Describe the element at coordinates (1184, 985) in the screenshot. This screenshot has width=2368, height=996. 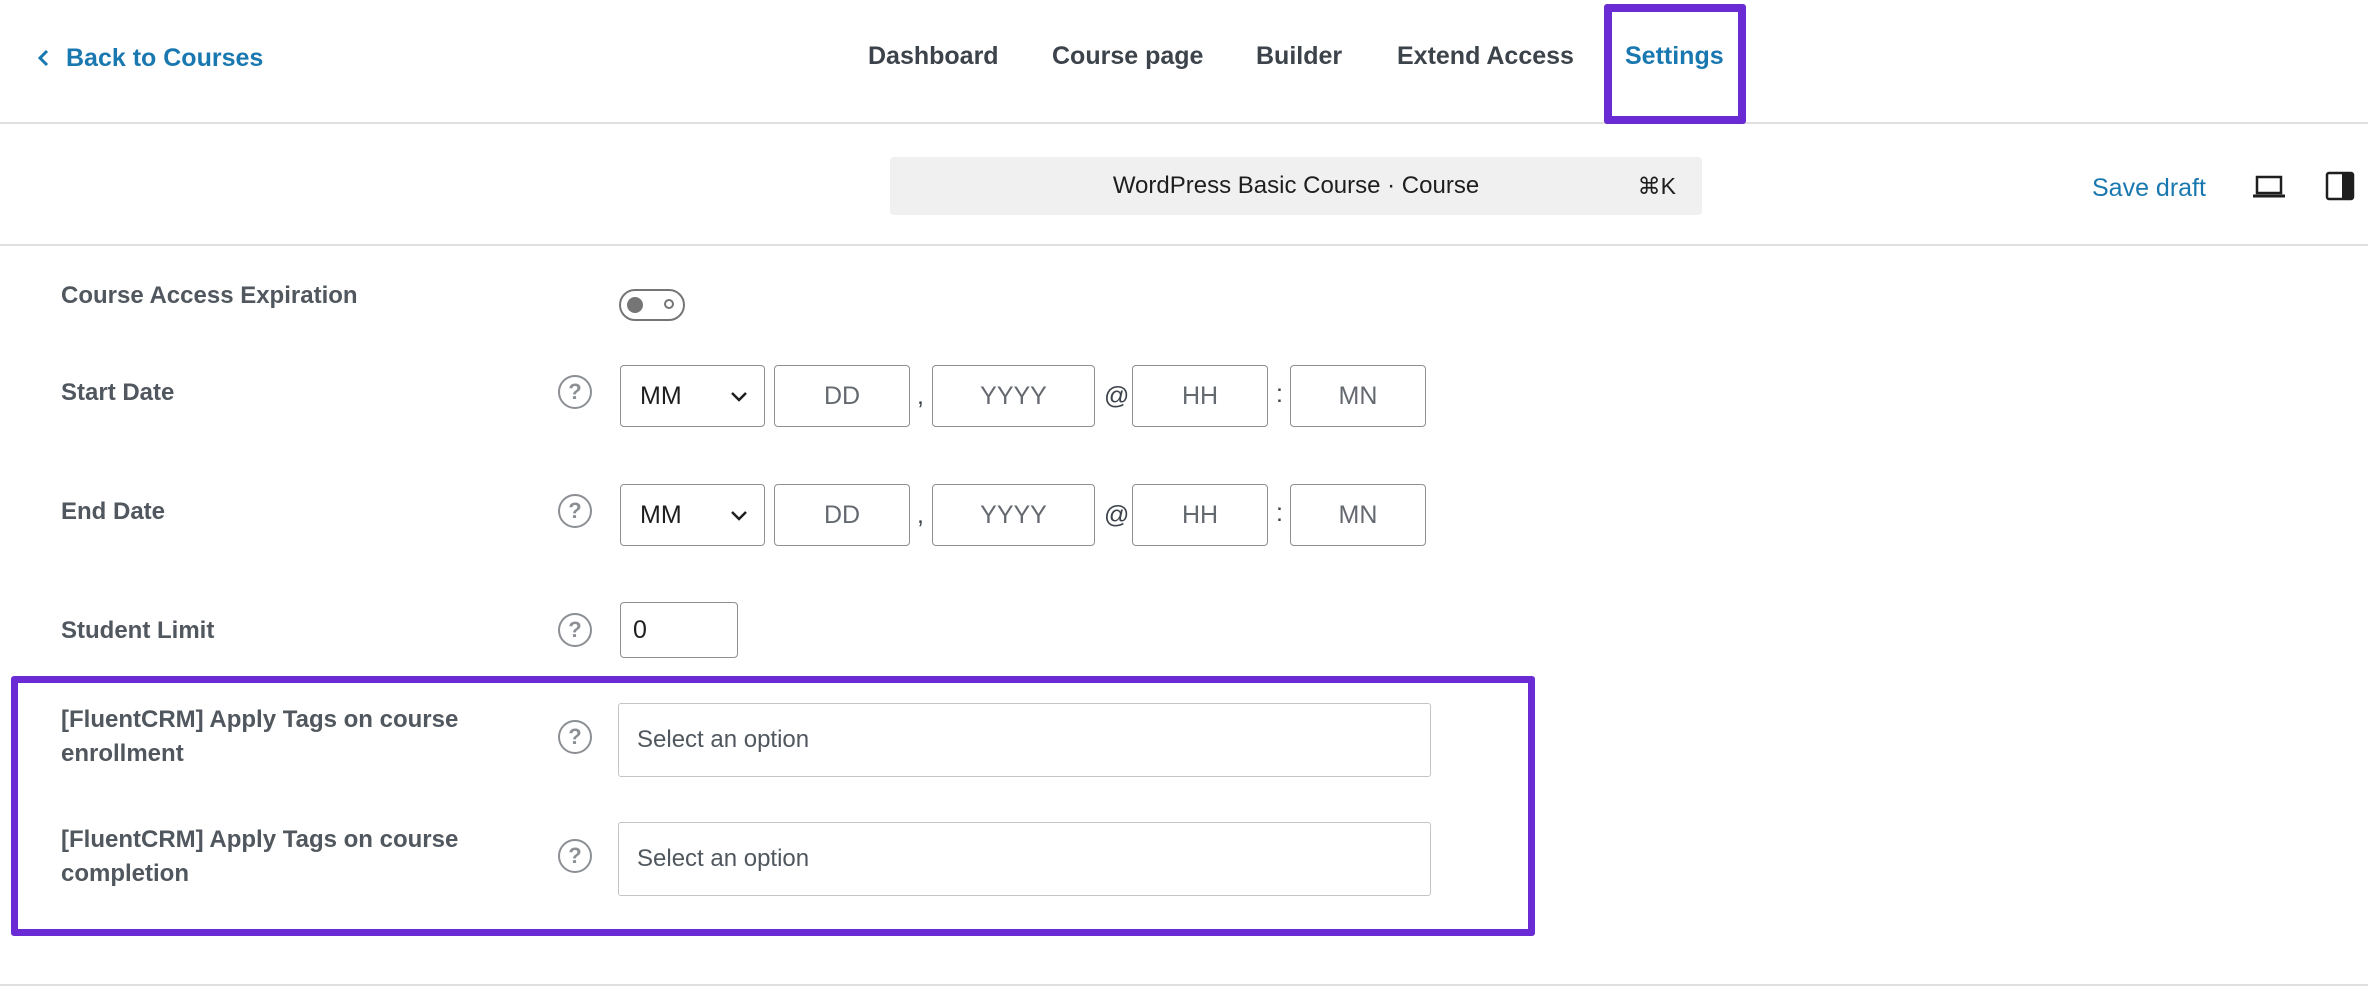
I see `section-divider` at that location.